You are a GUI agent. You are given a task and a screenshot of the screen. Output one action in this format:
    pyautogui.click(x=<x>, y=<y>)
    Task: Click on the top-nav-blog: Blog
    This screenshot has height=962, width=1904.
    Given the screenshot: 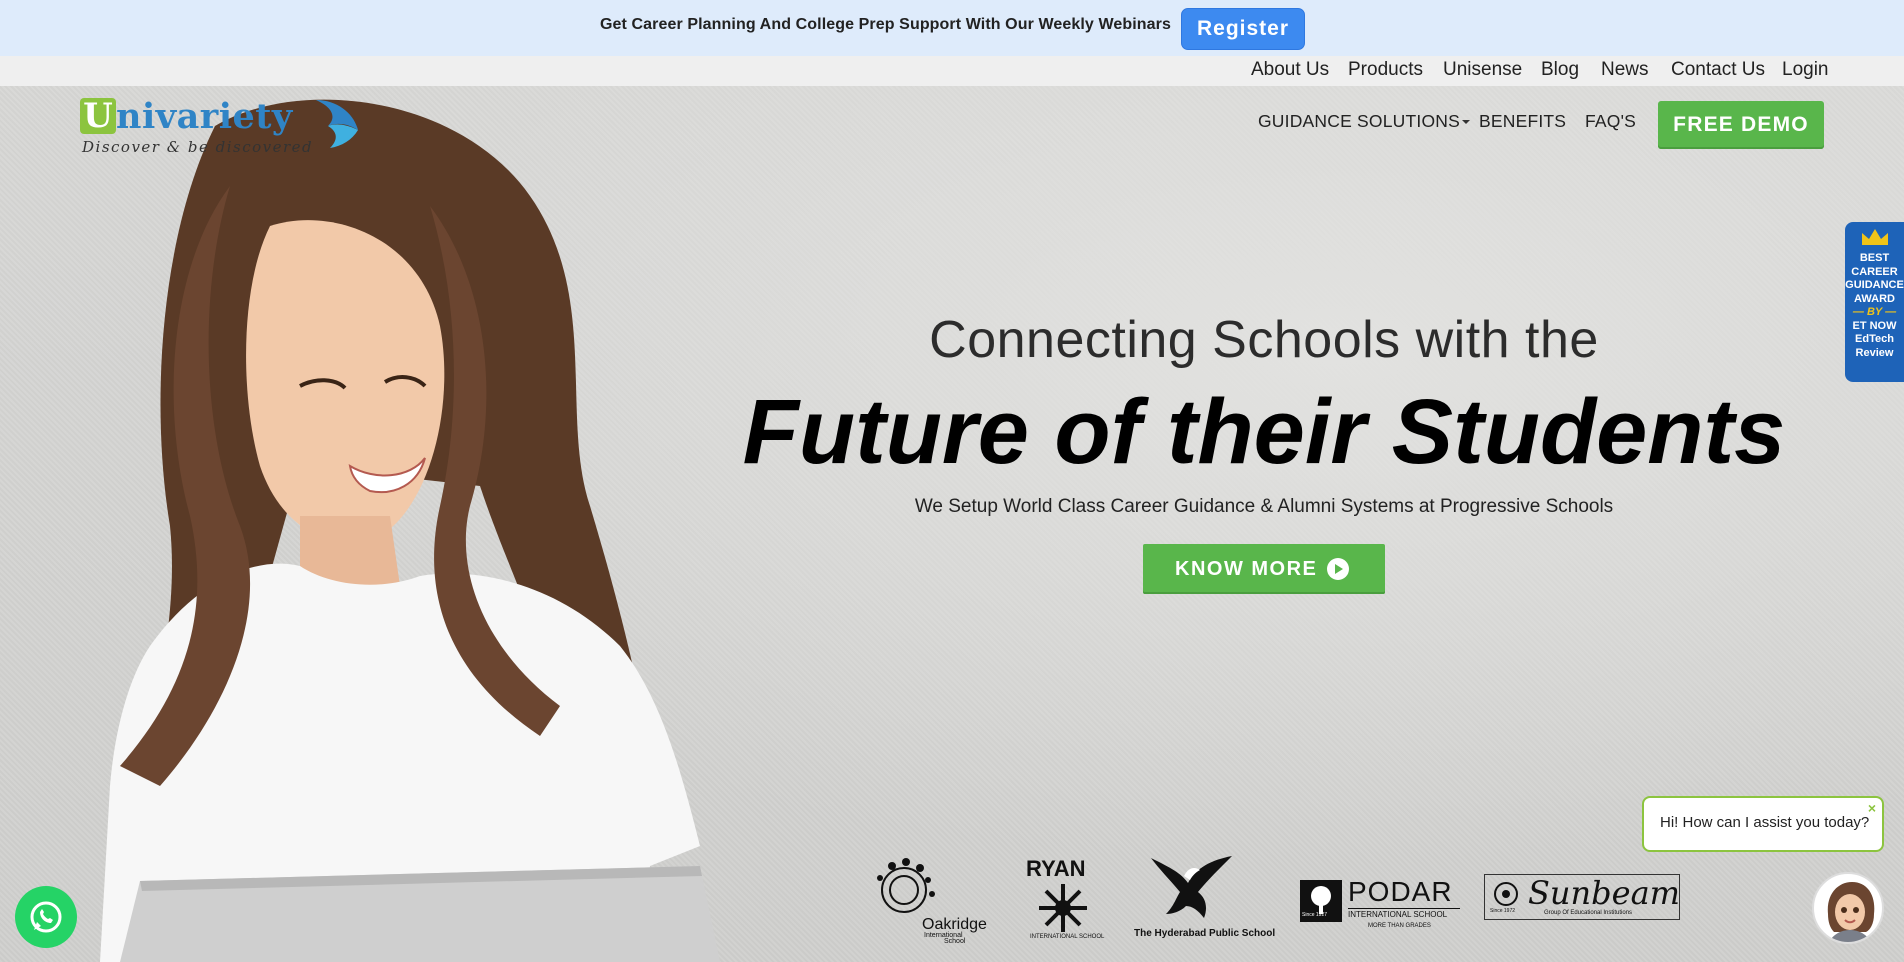 What is the action you would take?
    pyautogui.click(x=1560, y=70)
    